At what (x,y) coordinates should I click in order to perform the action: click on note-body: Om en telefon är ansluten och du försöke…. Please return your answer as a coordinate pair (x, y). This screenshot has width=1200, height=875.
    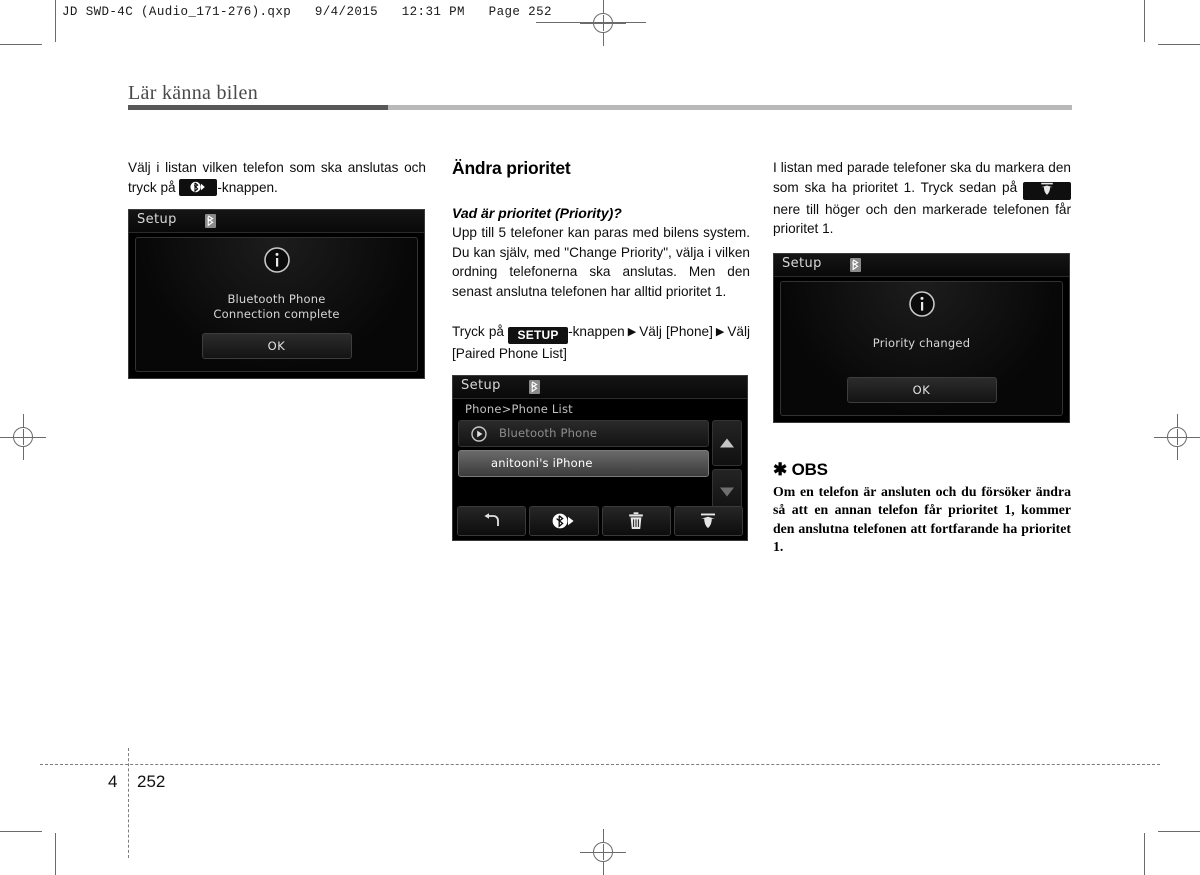
    Looking at the image, I should click on (922, 519).